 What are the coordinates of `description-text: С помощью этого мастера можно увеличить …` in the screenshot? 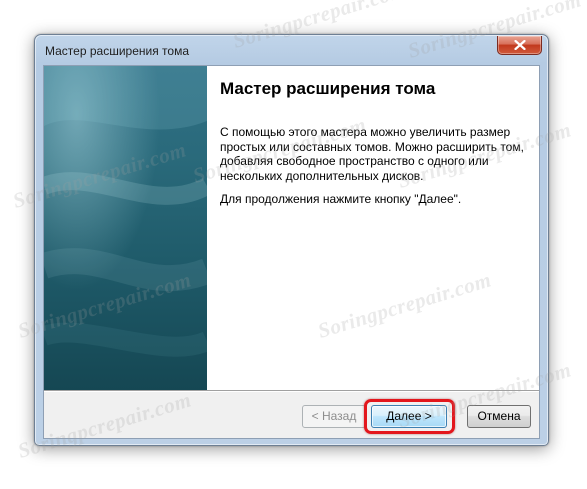 It's located at (372, 154).